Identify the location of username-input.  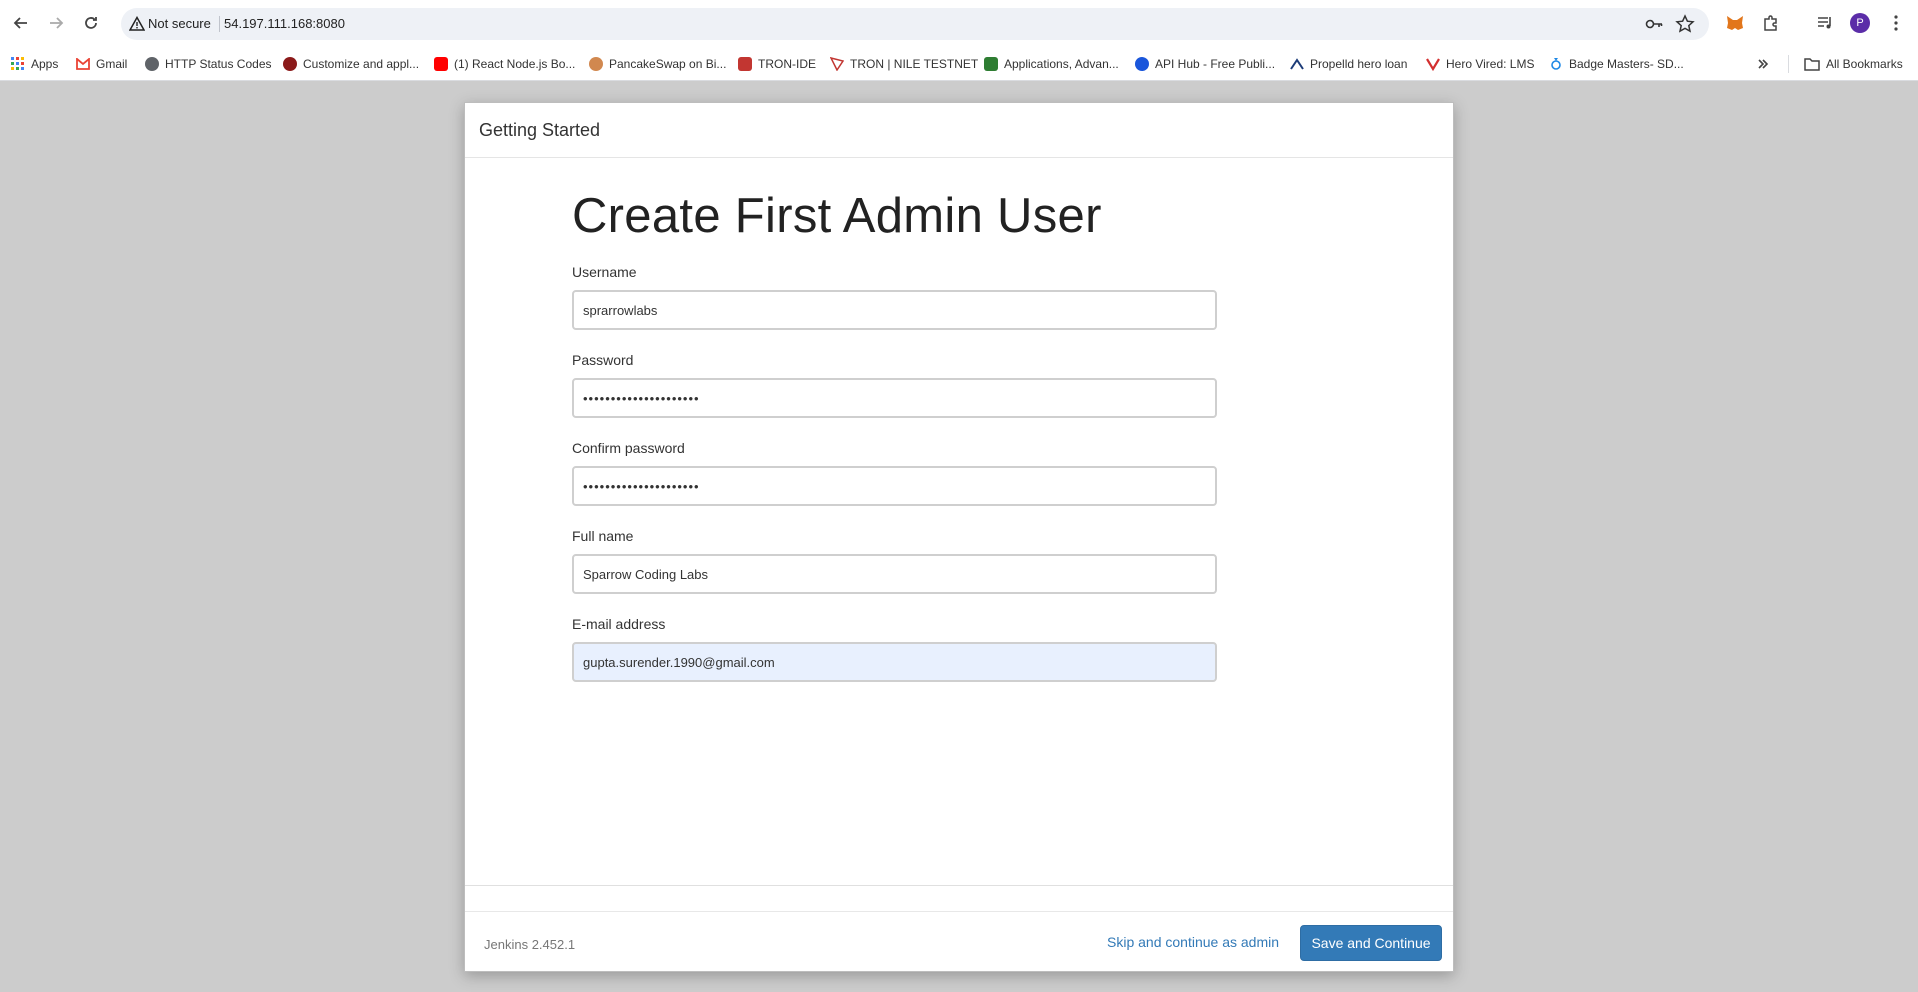
(894, 310).